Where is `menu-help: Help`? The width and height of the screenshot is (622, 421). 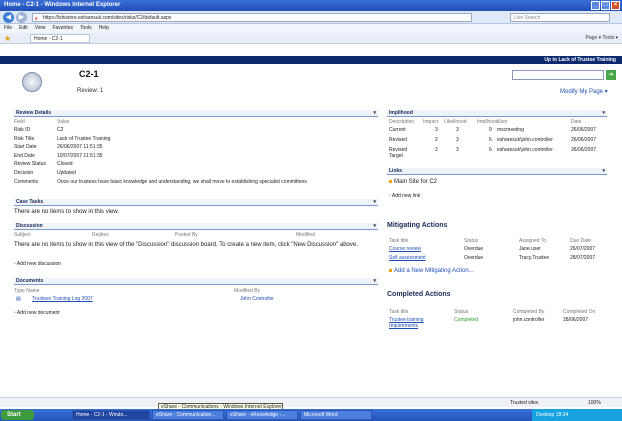
menu-help: Help is located at coordinates (104, 28).